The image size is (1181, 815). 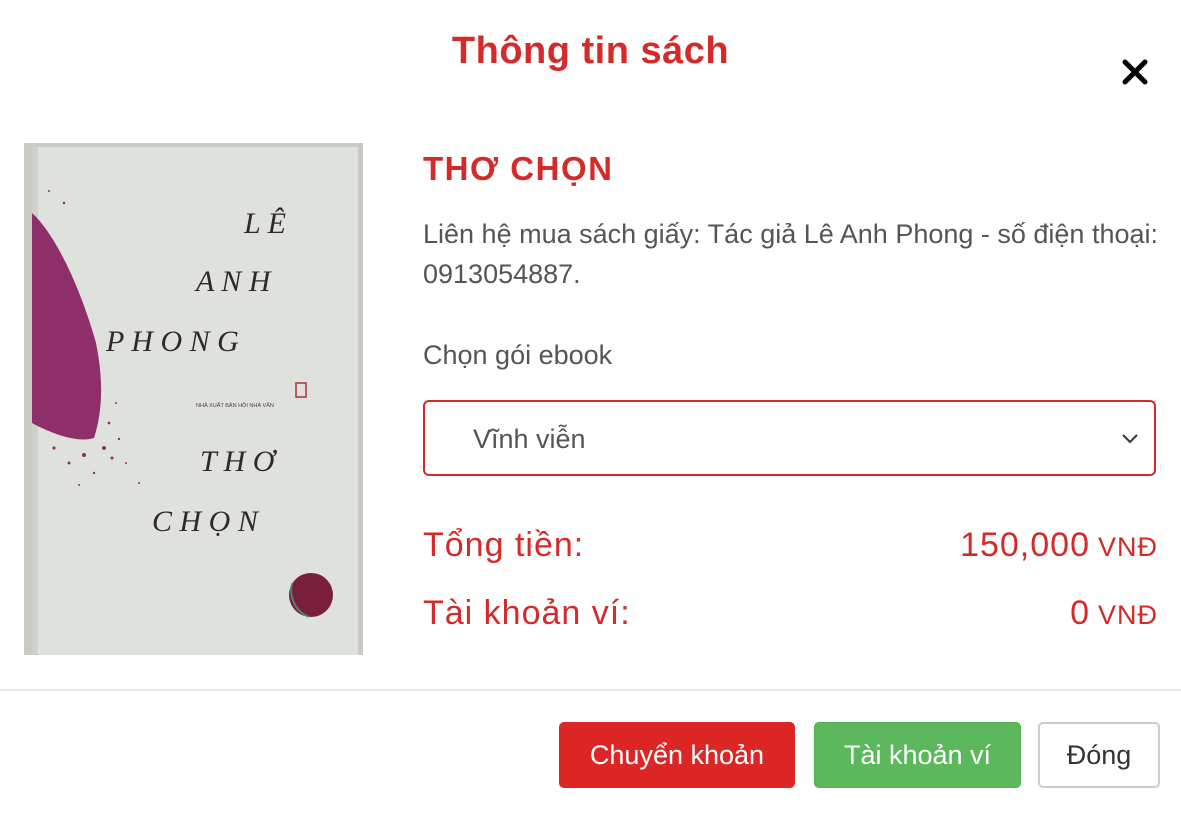 What do you see at coordinates (529, 439) in the screenshot?
I see `package-selected-value: Vĩnh viễn` at bounding box center [529, 439].